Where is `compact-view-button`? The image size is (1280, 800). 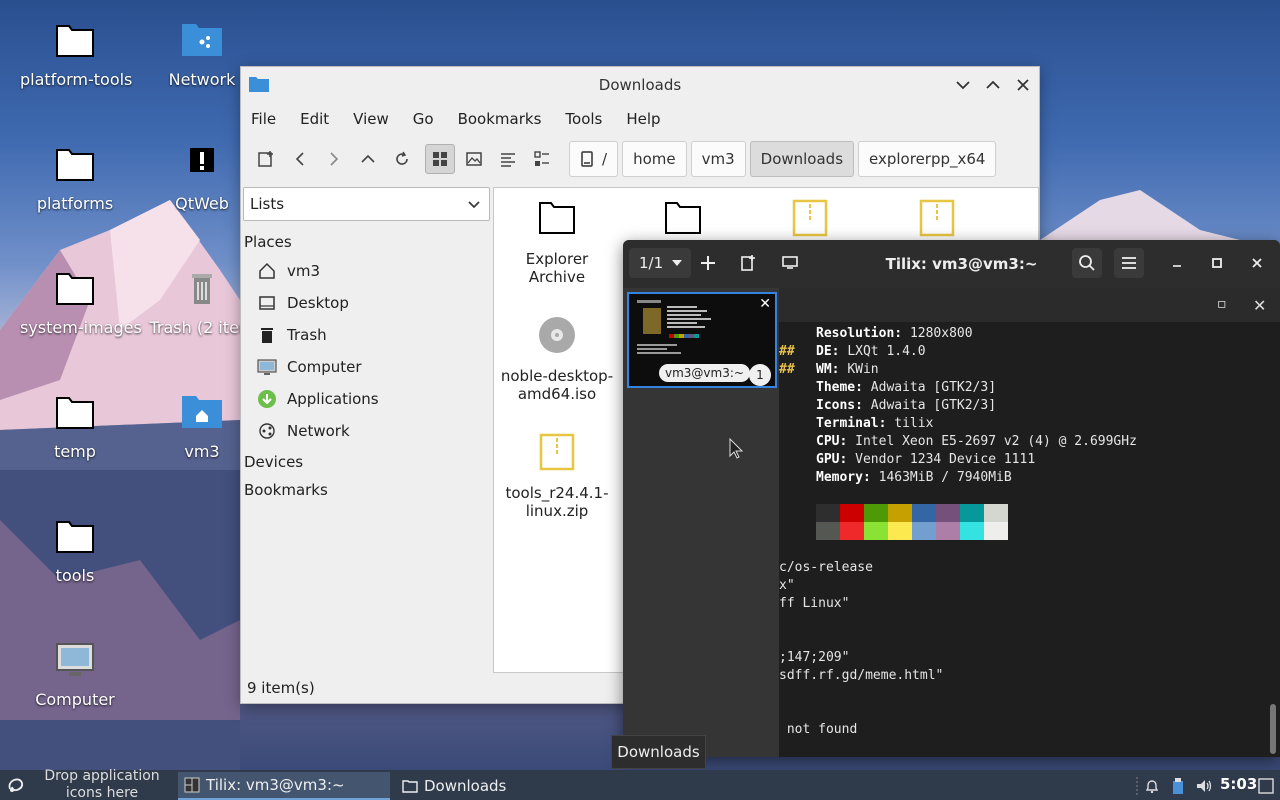 compact-view-button is located at coordinates (508, 159).